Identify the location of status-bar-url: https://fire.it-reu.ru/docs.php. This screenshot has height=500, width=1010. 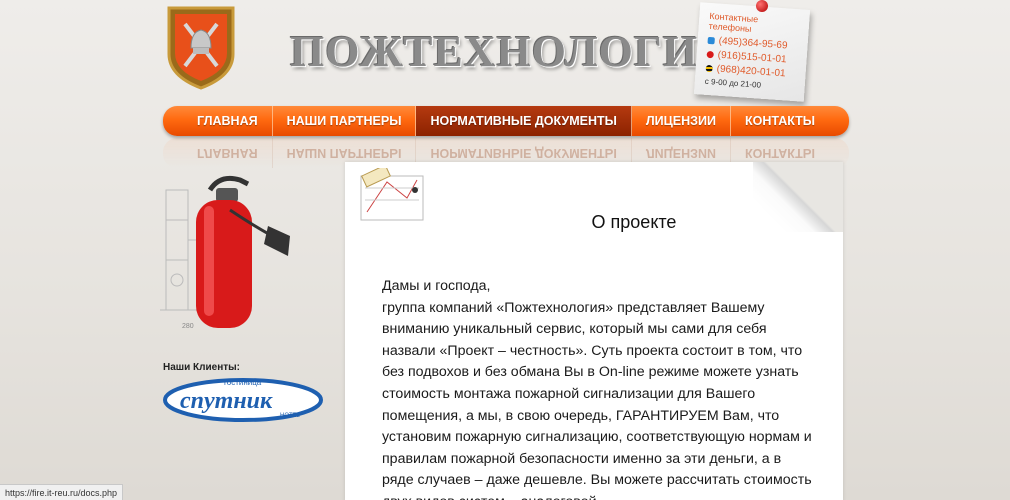
(62, 492).